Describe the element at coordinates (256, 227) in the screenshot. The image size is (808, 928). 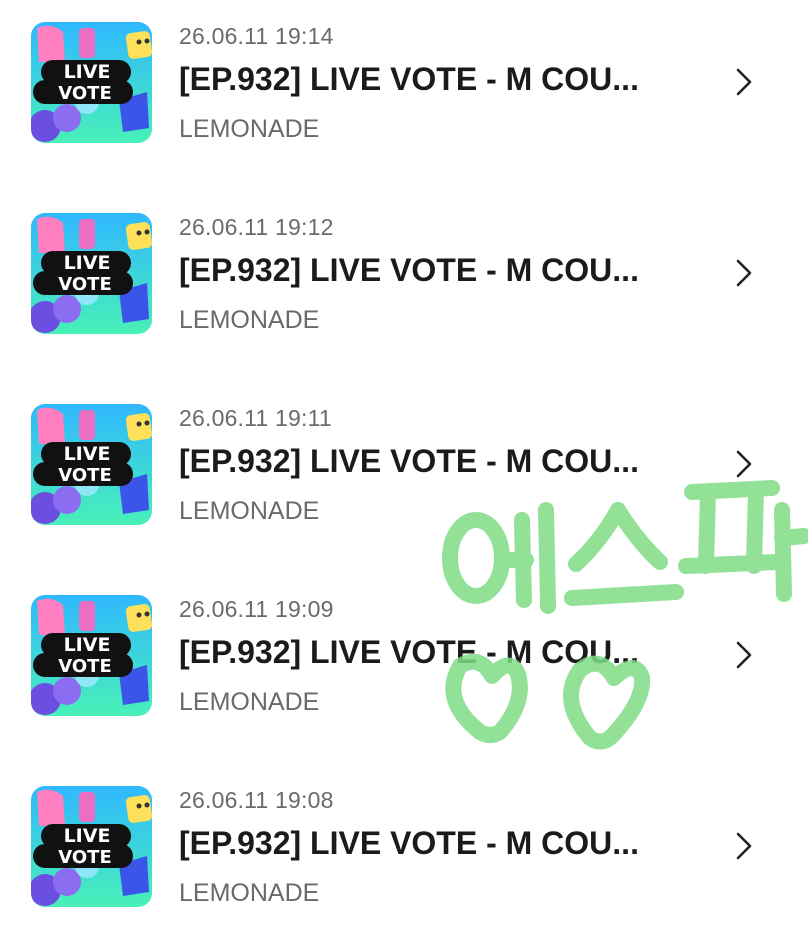
I see `vote-date: 26.06.11 19:12` at that location.